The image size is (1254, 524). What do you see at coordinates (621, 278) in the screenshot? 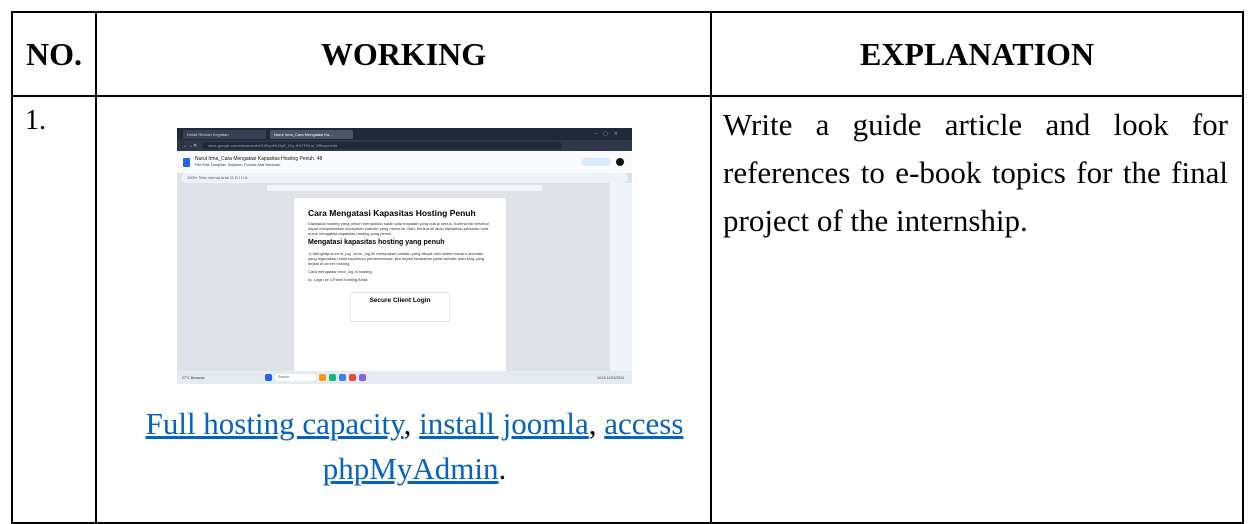
I see `side-panel` at bounding box center [621, 278].